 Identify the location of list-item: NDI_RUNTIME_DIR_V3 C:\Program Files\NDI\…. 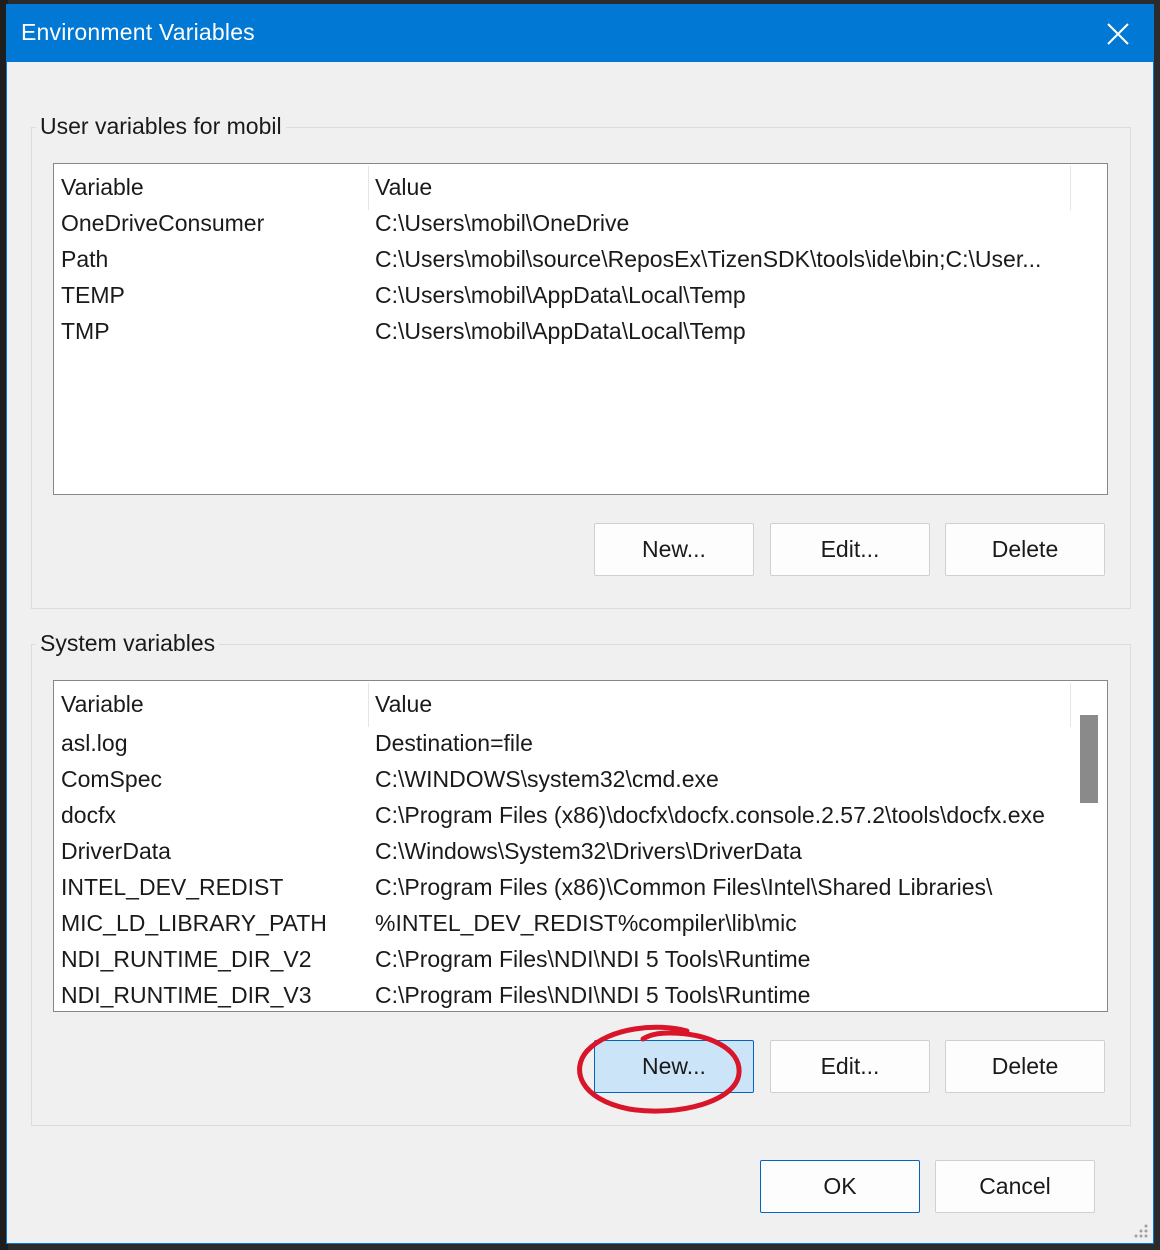
(562, 994).